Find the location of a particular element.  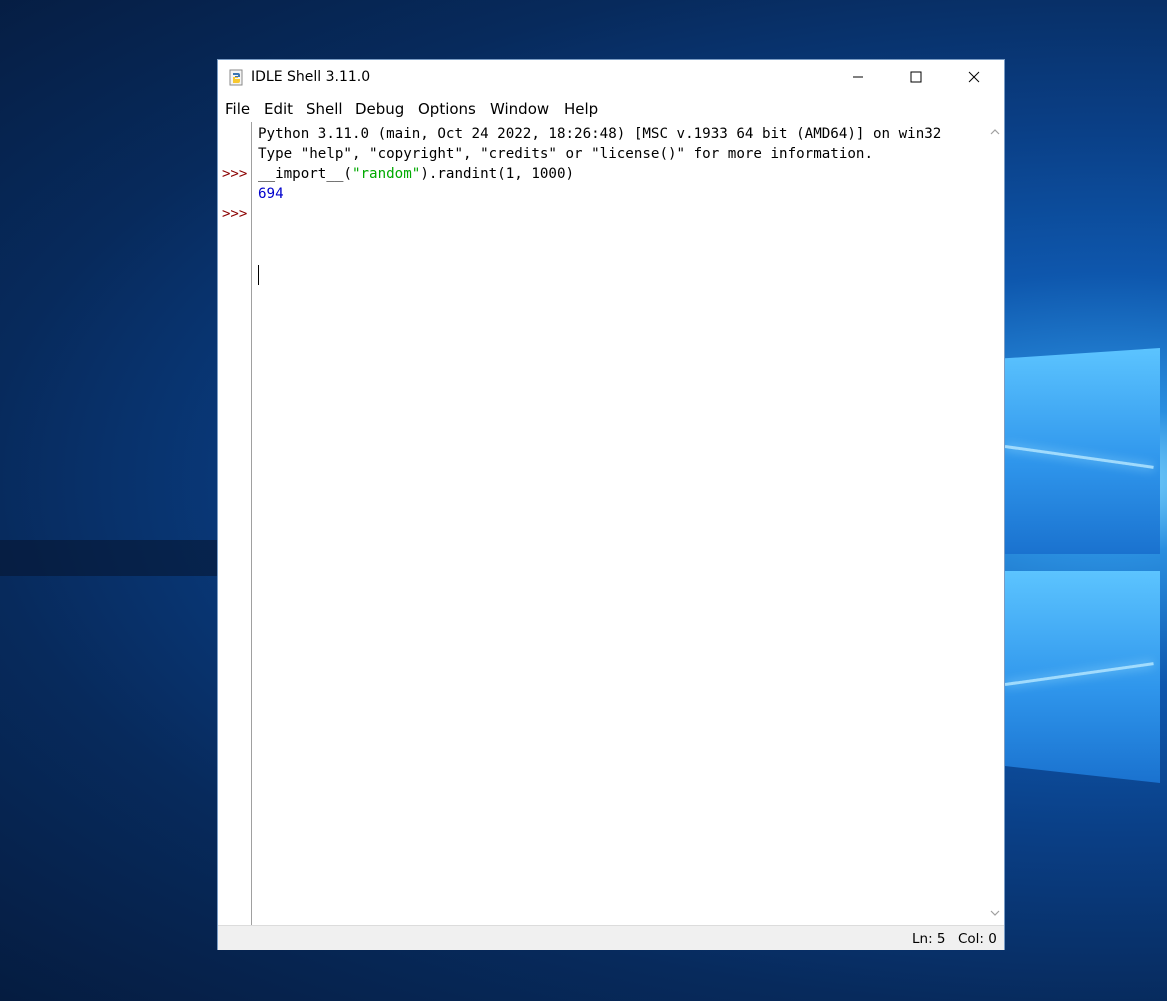

close-icon is located at coordinates (974, 77).